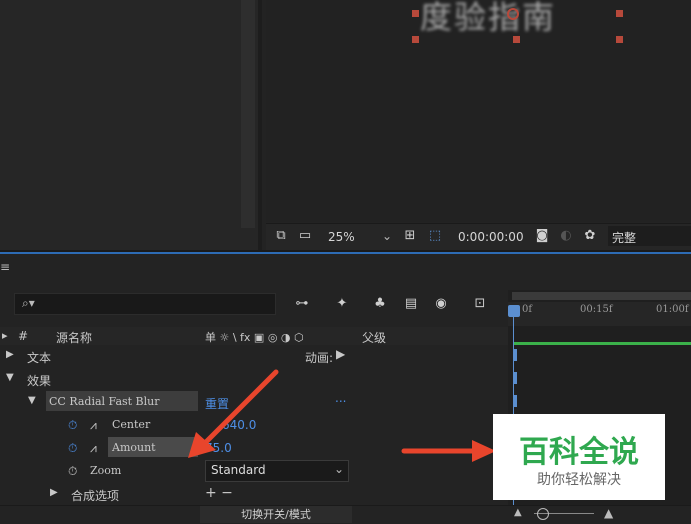 This screenshot has width=691, height=524. Describe the element at coordinates (543, 514) in the screenshot. I see `zoom-slider-handle` at that location.